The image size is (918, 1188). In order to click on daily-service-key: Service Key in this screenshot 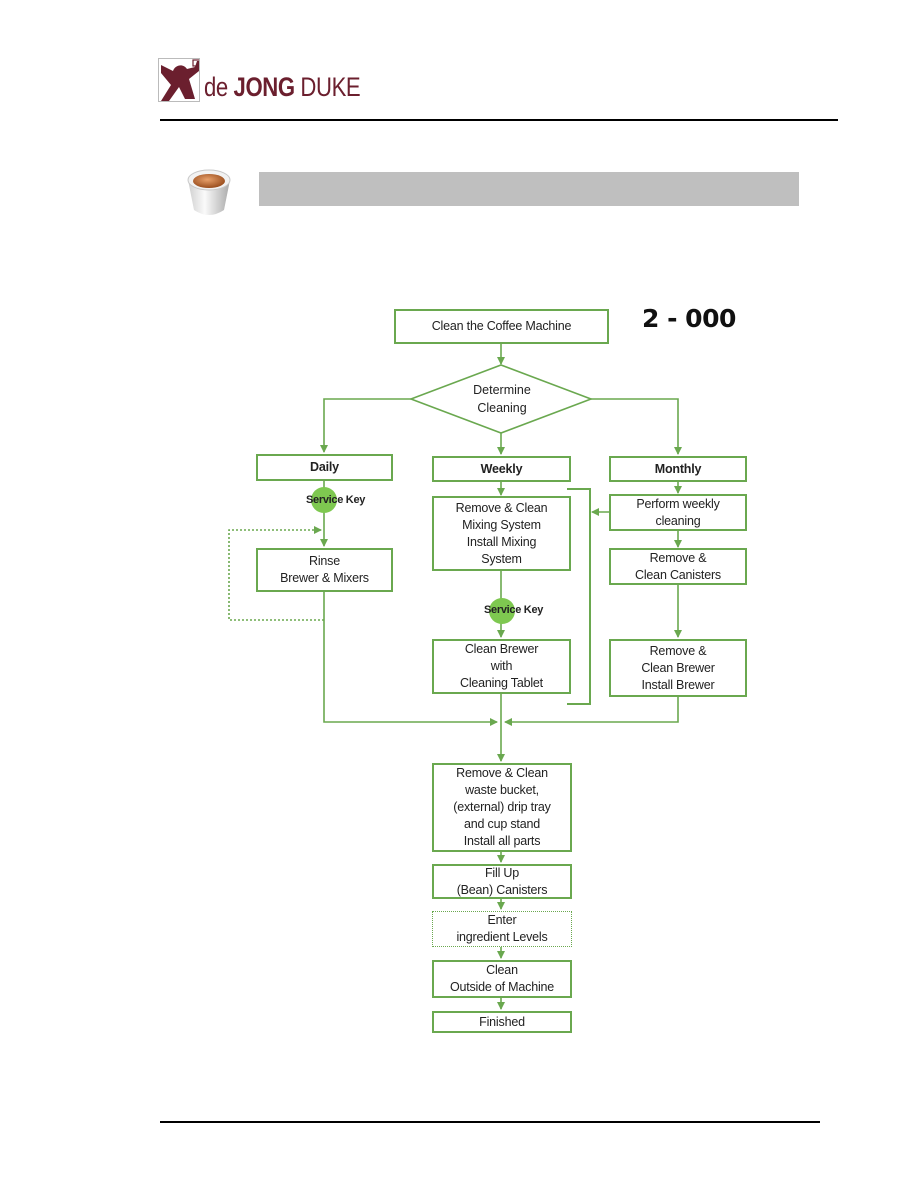, I will do `click(336, 500)`.